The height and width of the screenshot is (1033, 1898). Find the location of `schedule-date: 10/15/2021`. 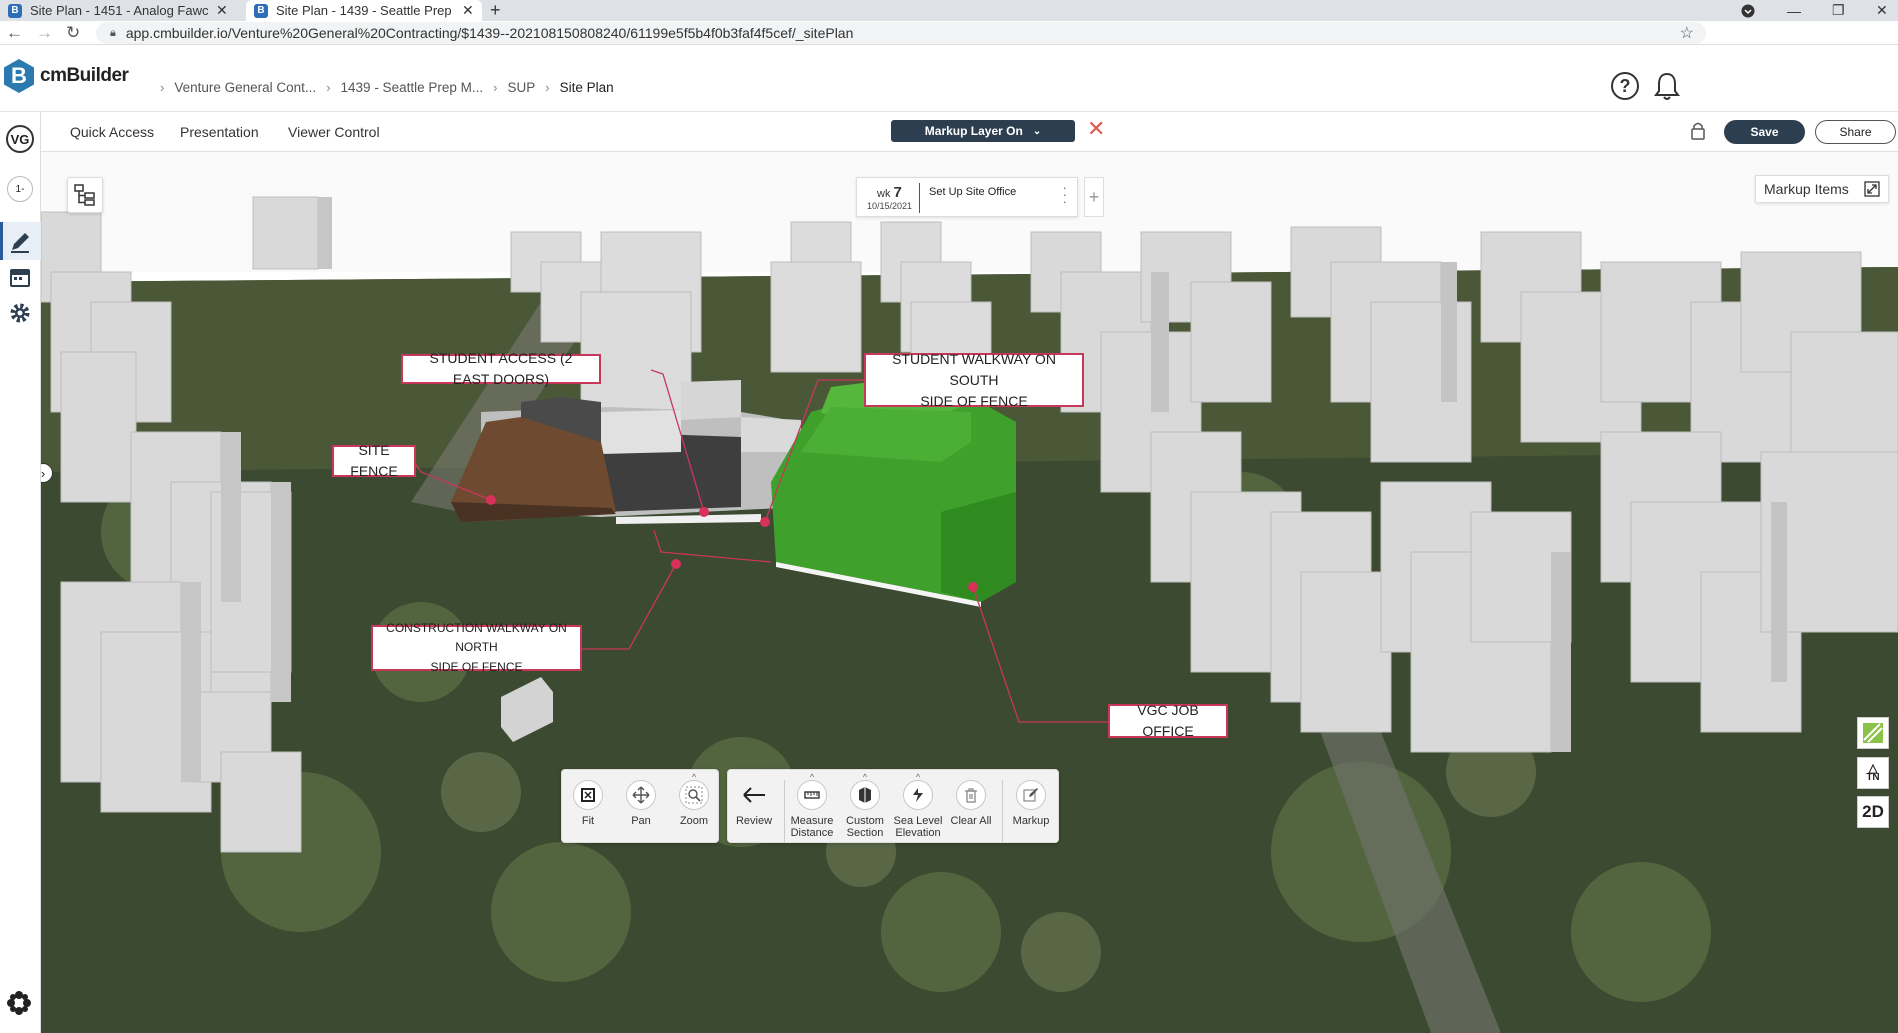

schedule-date: 10/15/2021 is located at coordinates (890, 206).